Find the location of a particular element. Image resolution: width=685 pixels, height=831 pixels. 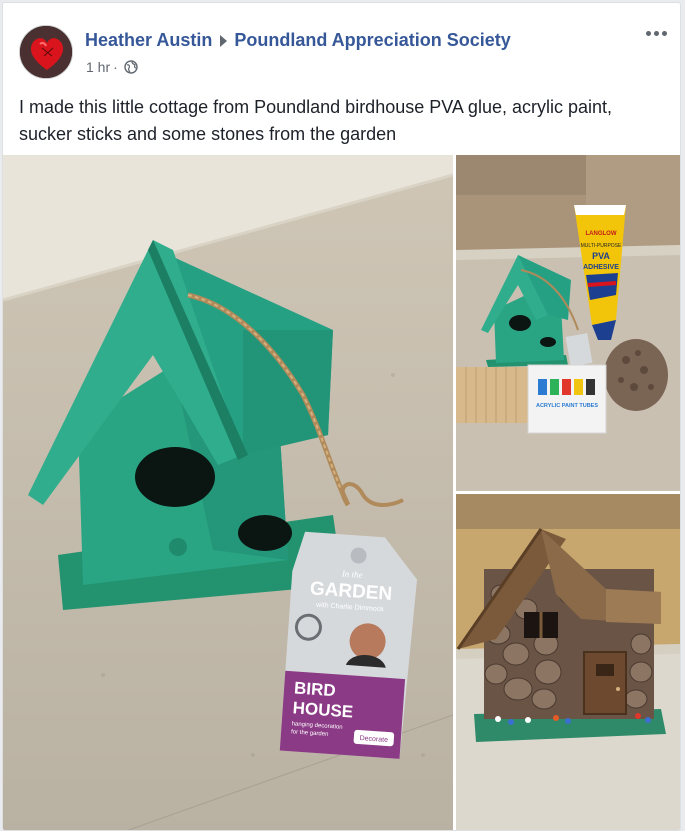

triangle-right-icon is located at coordinates (224, 40).